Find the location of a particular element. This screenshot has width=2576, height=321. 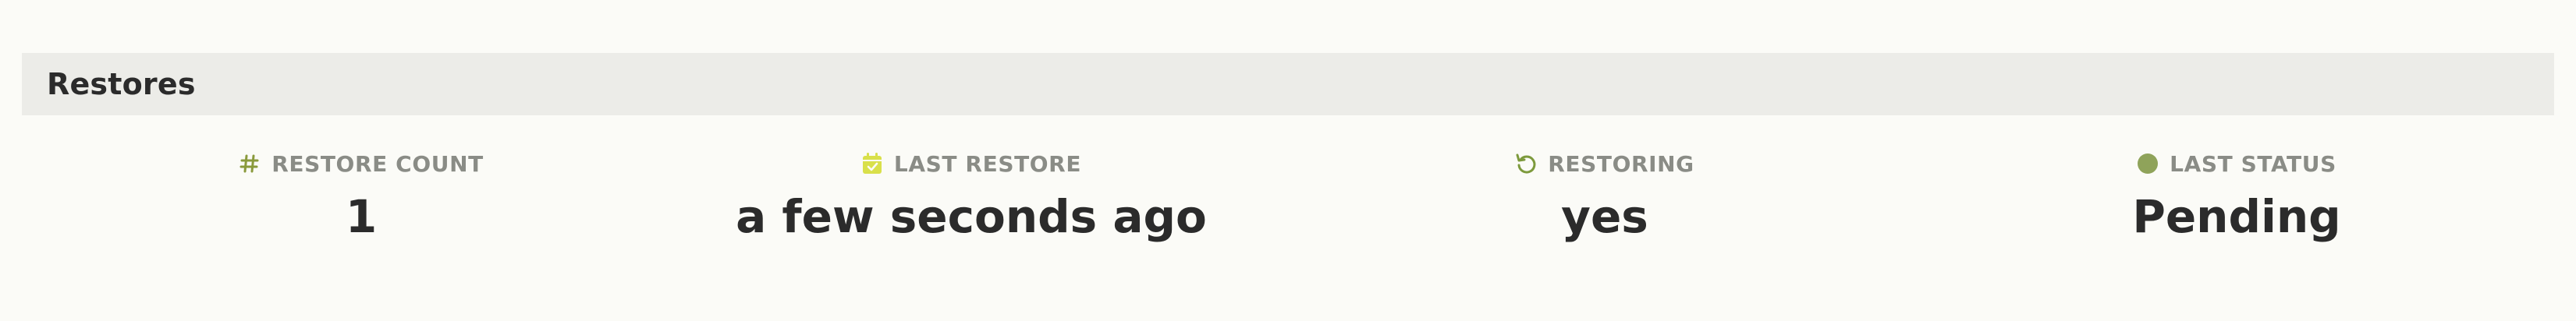

stat-label: RESTORING is located at coordinates (1621, 163).